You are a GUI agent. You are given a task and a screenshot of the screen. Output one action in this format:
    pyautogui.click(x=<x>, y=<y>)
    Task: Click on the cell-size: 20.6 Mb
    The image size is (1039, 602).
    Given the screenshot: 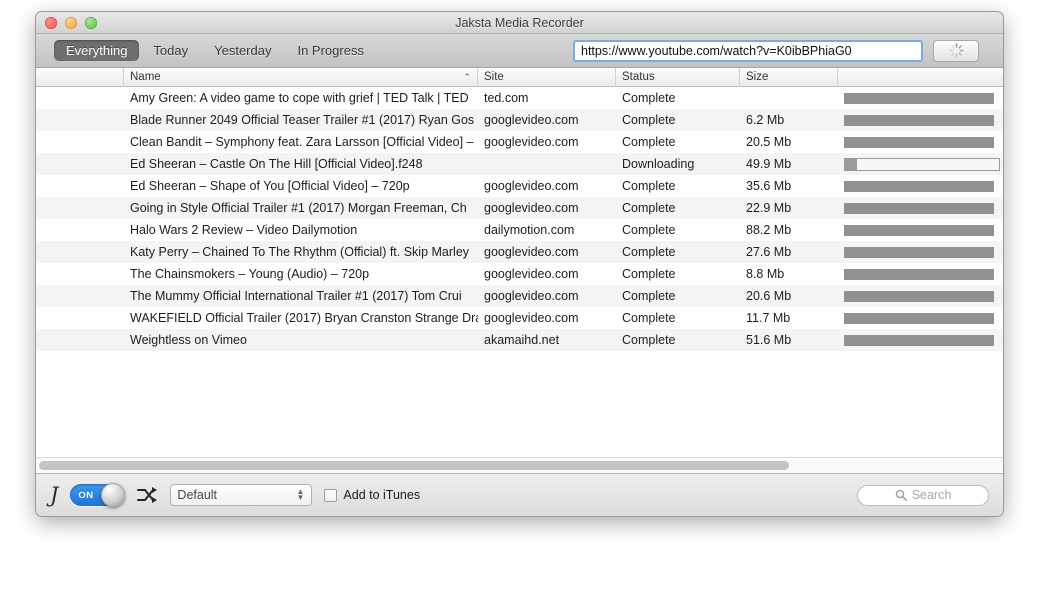 What is the action you would take?
    pyautogui.click(x=769, y=296)
    